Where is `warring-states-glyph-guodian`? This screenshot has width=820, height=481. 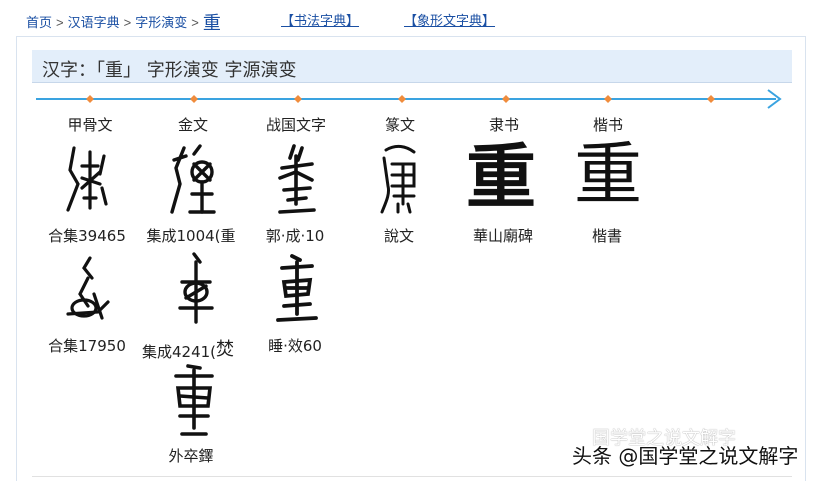
warring-states-glyph-guodian is located at coordinates (297, 179).